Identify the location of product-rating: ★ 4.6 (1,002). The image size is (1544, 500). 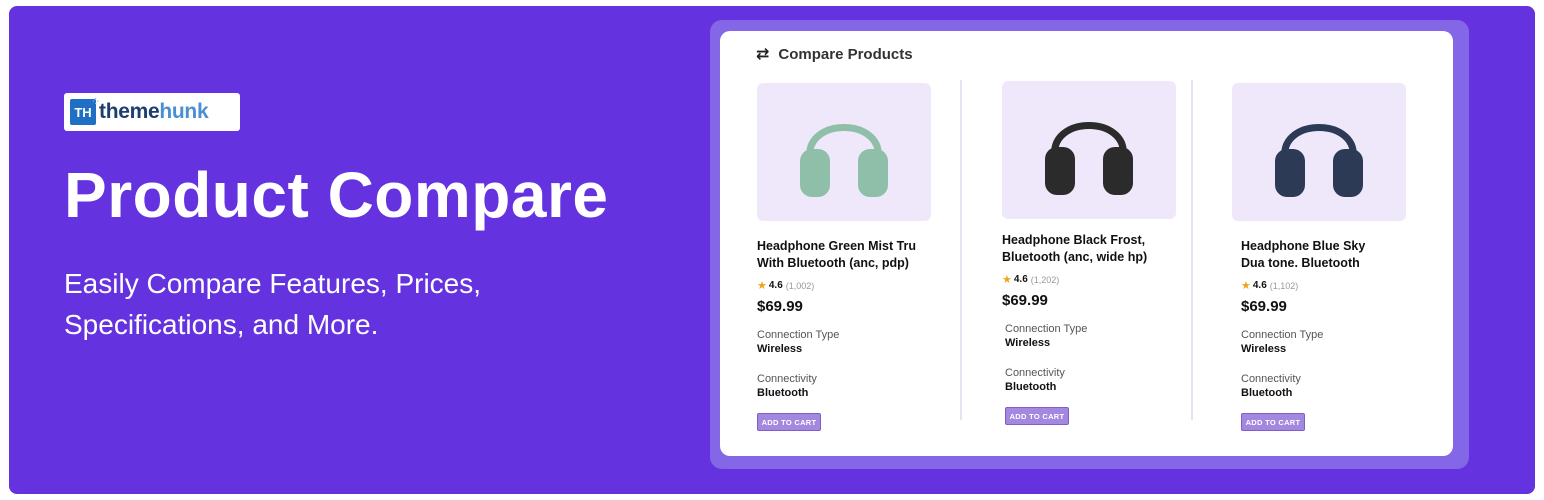
(786, 286).